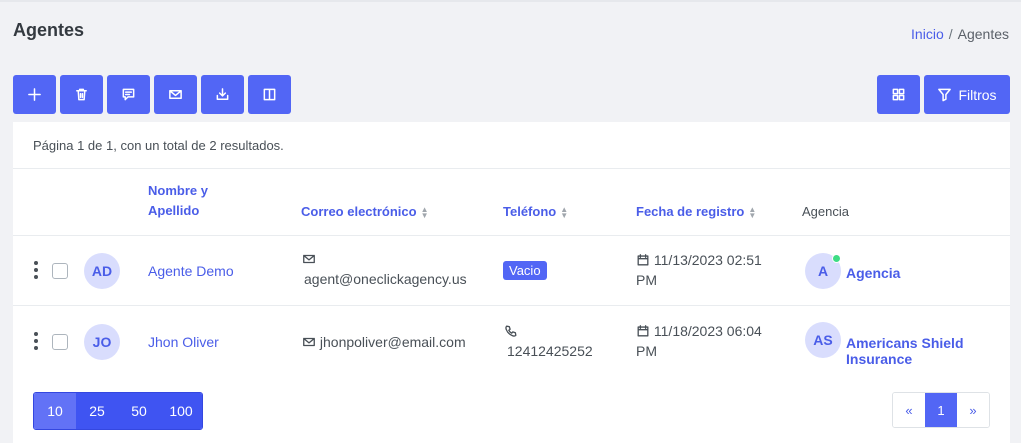 This screenshot has width=1021, height=443. Describe the element at coordinates (535, 212) in the screenshot. I see `header-phone: Teléfono ▲ ▼` at that location.